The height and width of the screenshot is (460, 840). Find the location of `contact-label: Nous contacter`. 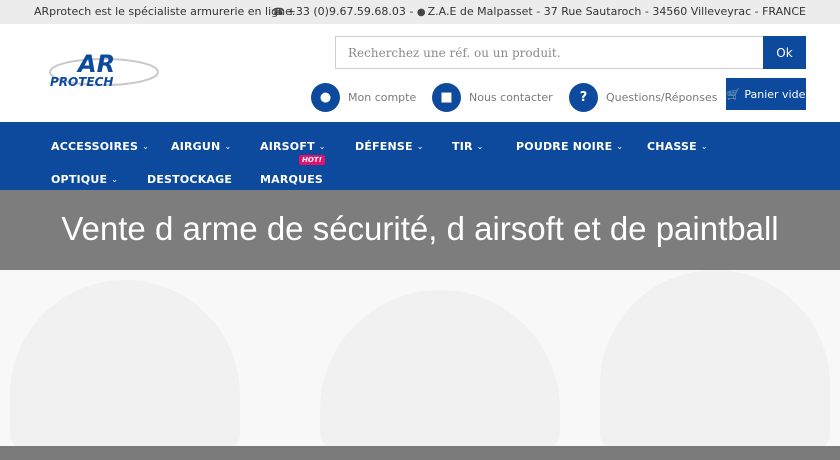

contact-label: Nous contacter is located at coordinates (511, 97).